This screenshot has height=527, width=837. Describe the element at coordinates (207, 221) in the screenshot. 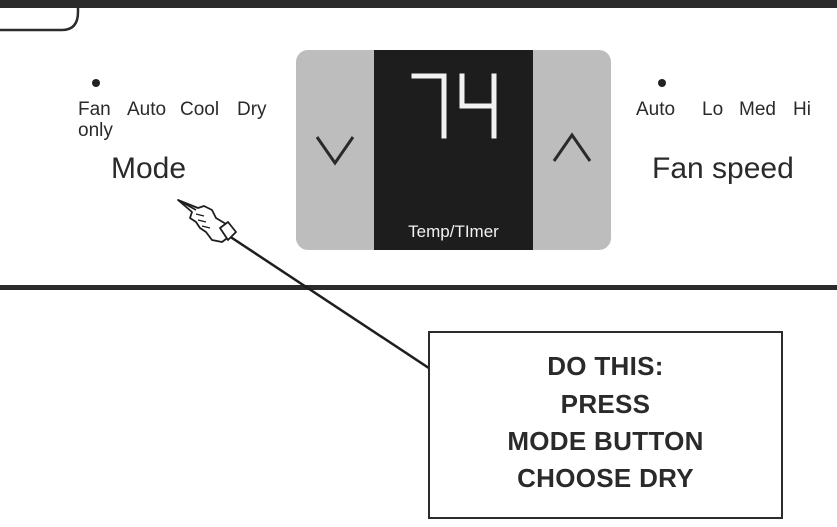

I see `pointing-hand-icon` at that location.